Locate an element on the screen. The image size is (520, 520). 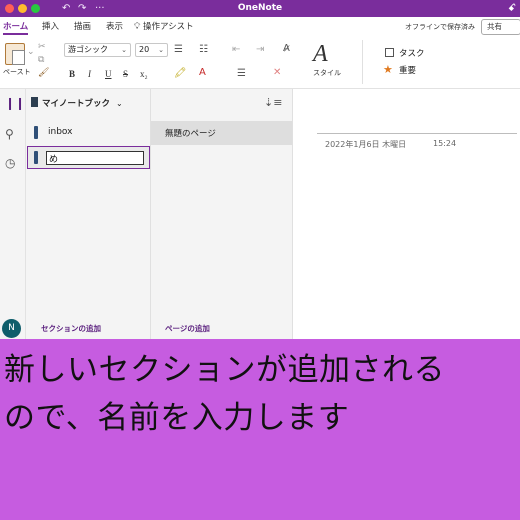
section-label: inbox is located at coordinates (60, 132).